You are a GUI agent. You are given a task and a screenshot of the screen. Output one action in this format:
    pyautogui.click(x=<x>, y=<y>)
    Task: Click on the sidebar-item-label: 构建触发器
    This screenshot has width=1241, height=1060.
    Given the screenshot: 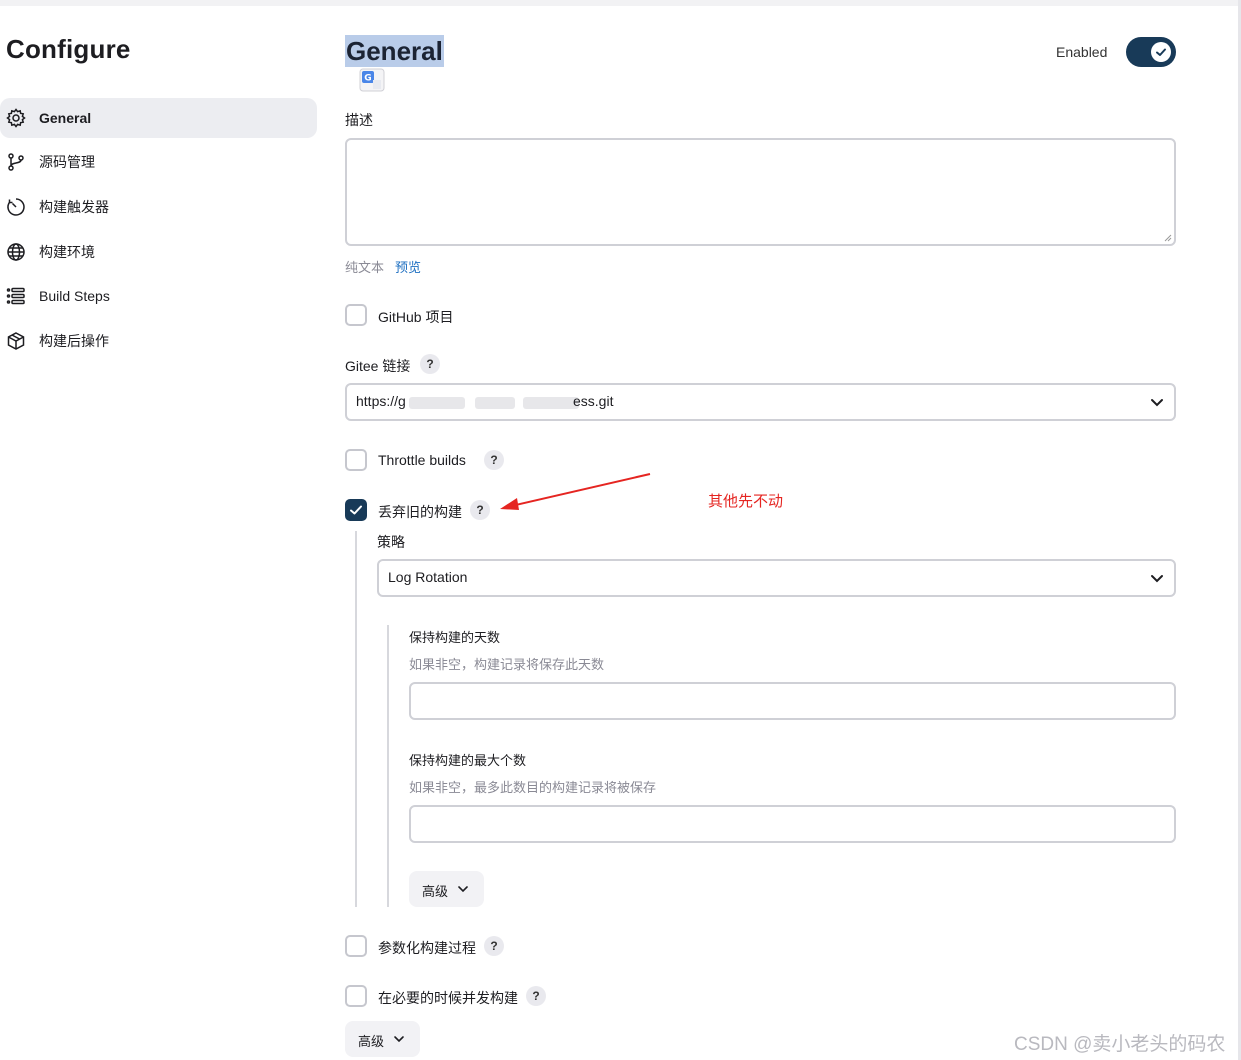 What is the action you would take?
    pyautogui.click(x=74, y=207)
    